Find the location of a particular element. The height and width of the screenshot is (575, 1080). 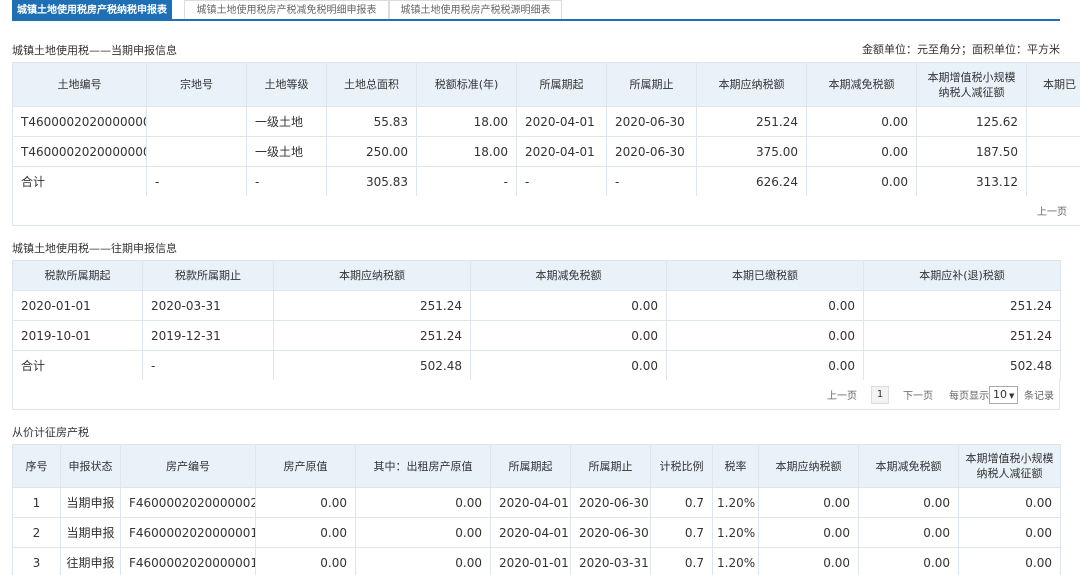

column-header: 土地等级 is located at coordinates (286, 84).